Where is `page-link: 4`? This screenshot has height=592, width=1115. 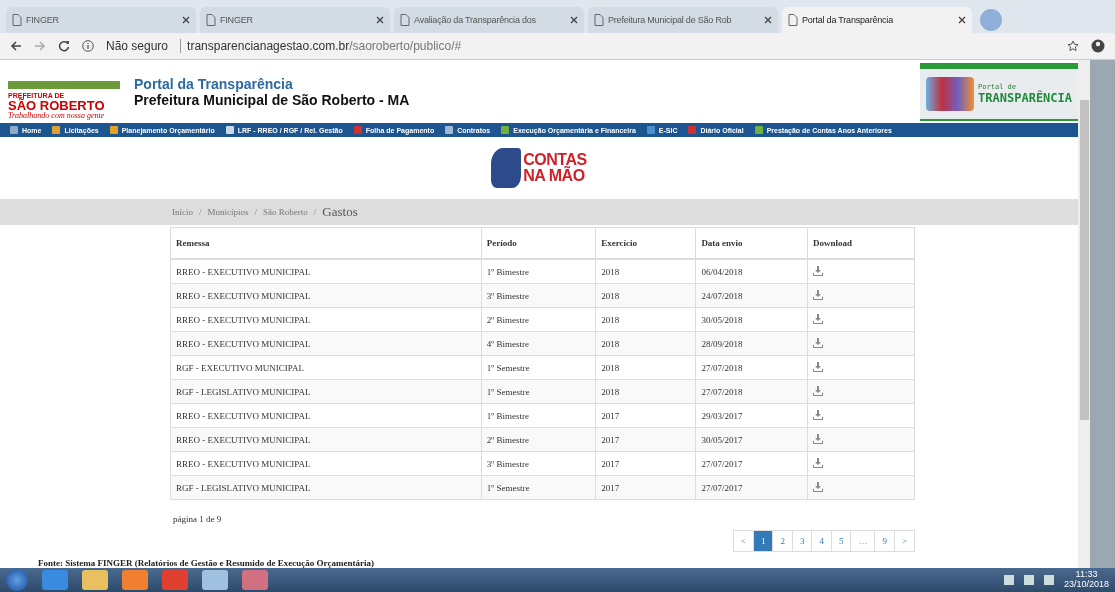 page-link: 4 is located at coordinates (821, 541).